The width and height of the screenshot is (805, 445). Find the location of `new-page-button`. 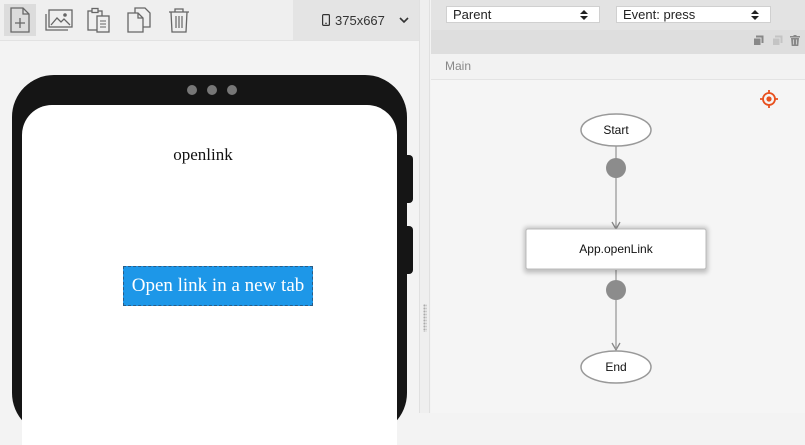

new-page-button is located at coordinates (20, 20).